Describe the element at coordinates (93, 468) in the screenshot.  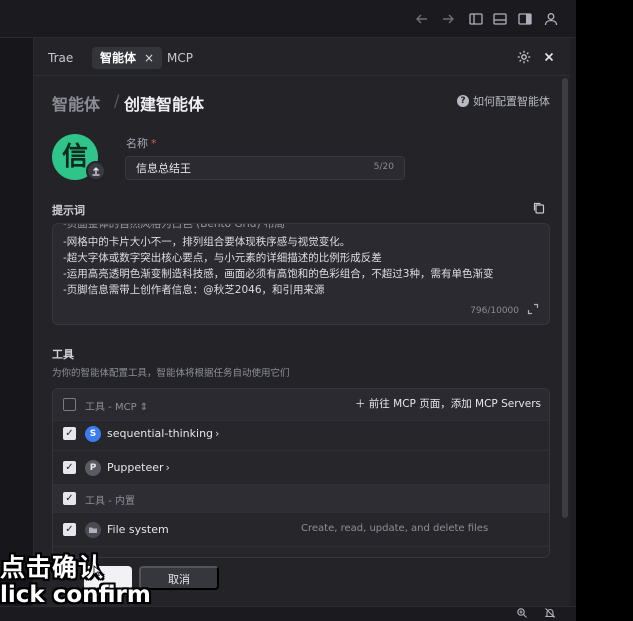
I see `server-icon: P` at that location.